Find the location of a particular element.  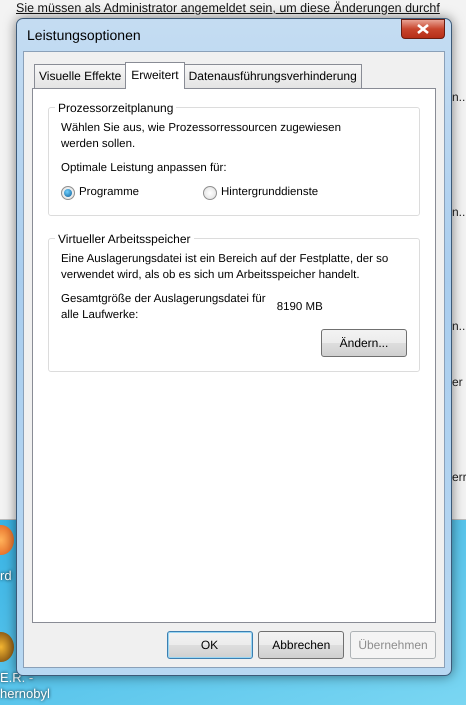

tab: Erweitert is located at coordinates (155, 75).